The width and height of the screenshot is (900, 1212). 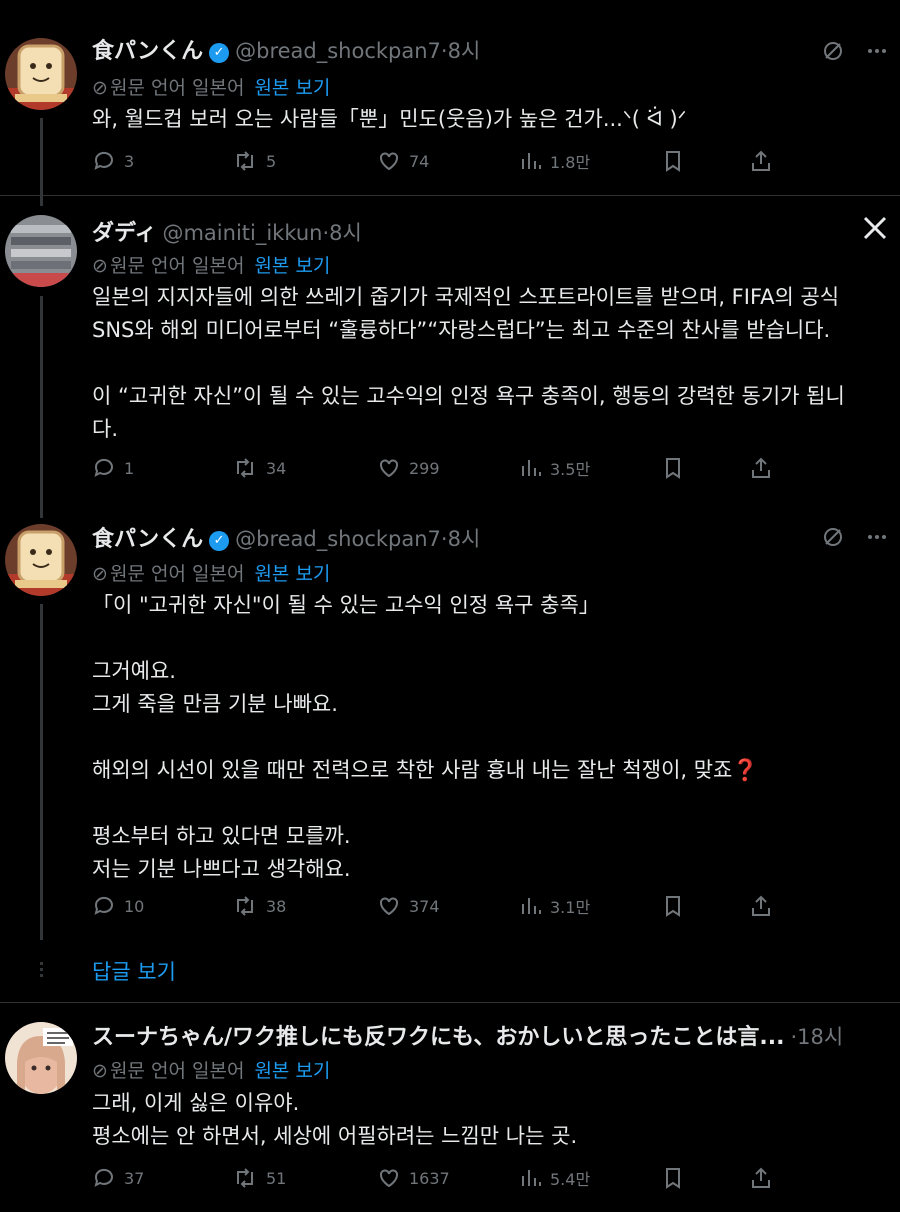 What do you see at coordinates (570, 469) in the screenshot?
I see `view-count: 3.5만` at bounding box center [570, 469].